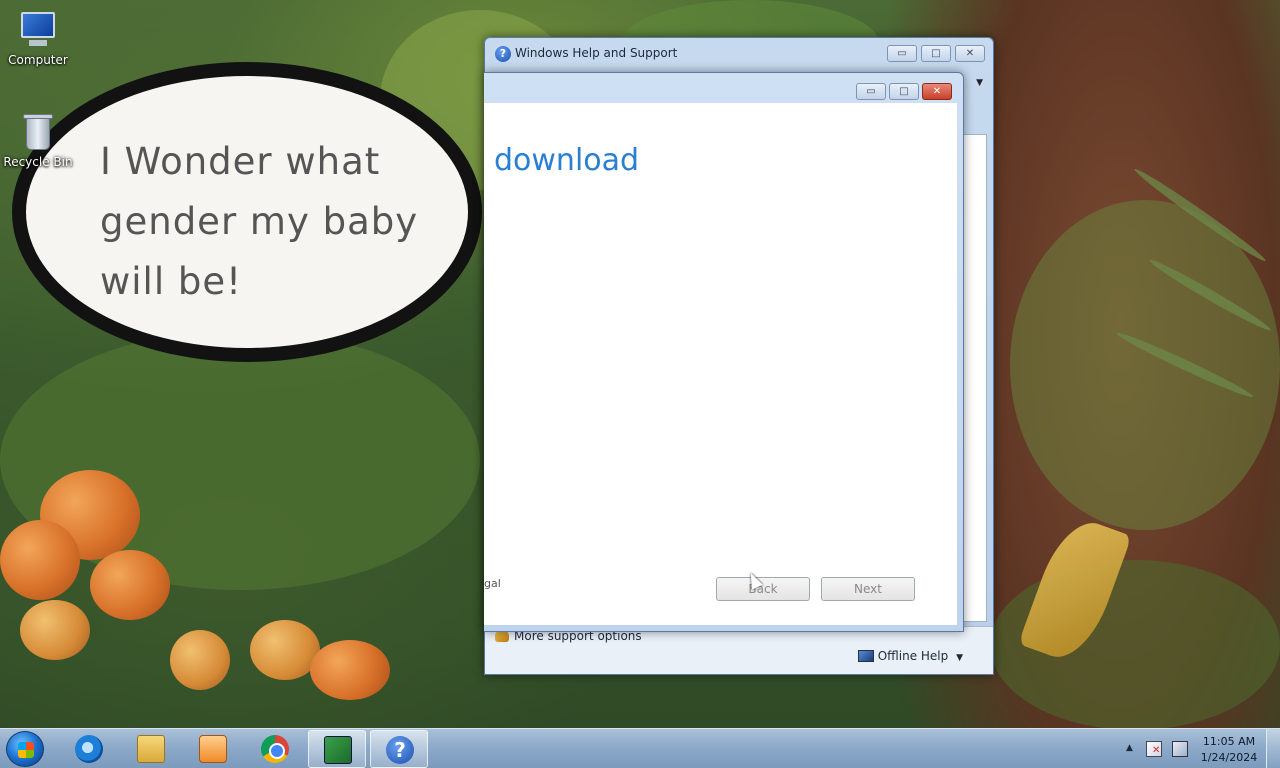 This screenshot has width=1280, height=768. What do you see at coordinates (596, 53) in the screenshot?
I see `window-title: Windows Help and Support` at bounding box center [596, 53].